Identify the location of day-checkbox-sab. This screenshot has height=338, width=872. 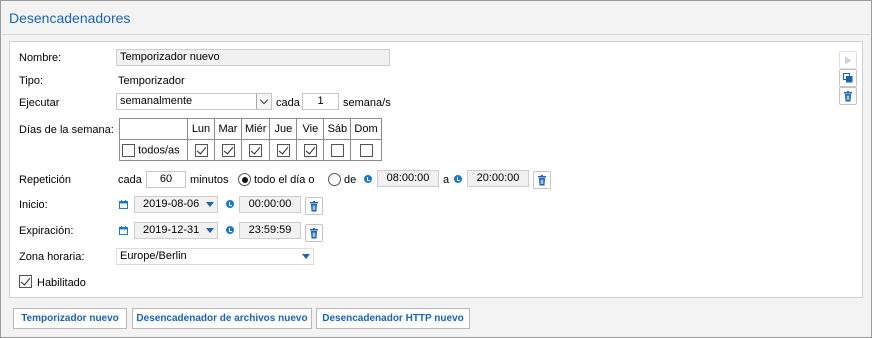
(337, 150).